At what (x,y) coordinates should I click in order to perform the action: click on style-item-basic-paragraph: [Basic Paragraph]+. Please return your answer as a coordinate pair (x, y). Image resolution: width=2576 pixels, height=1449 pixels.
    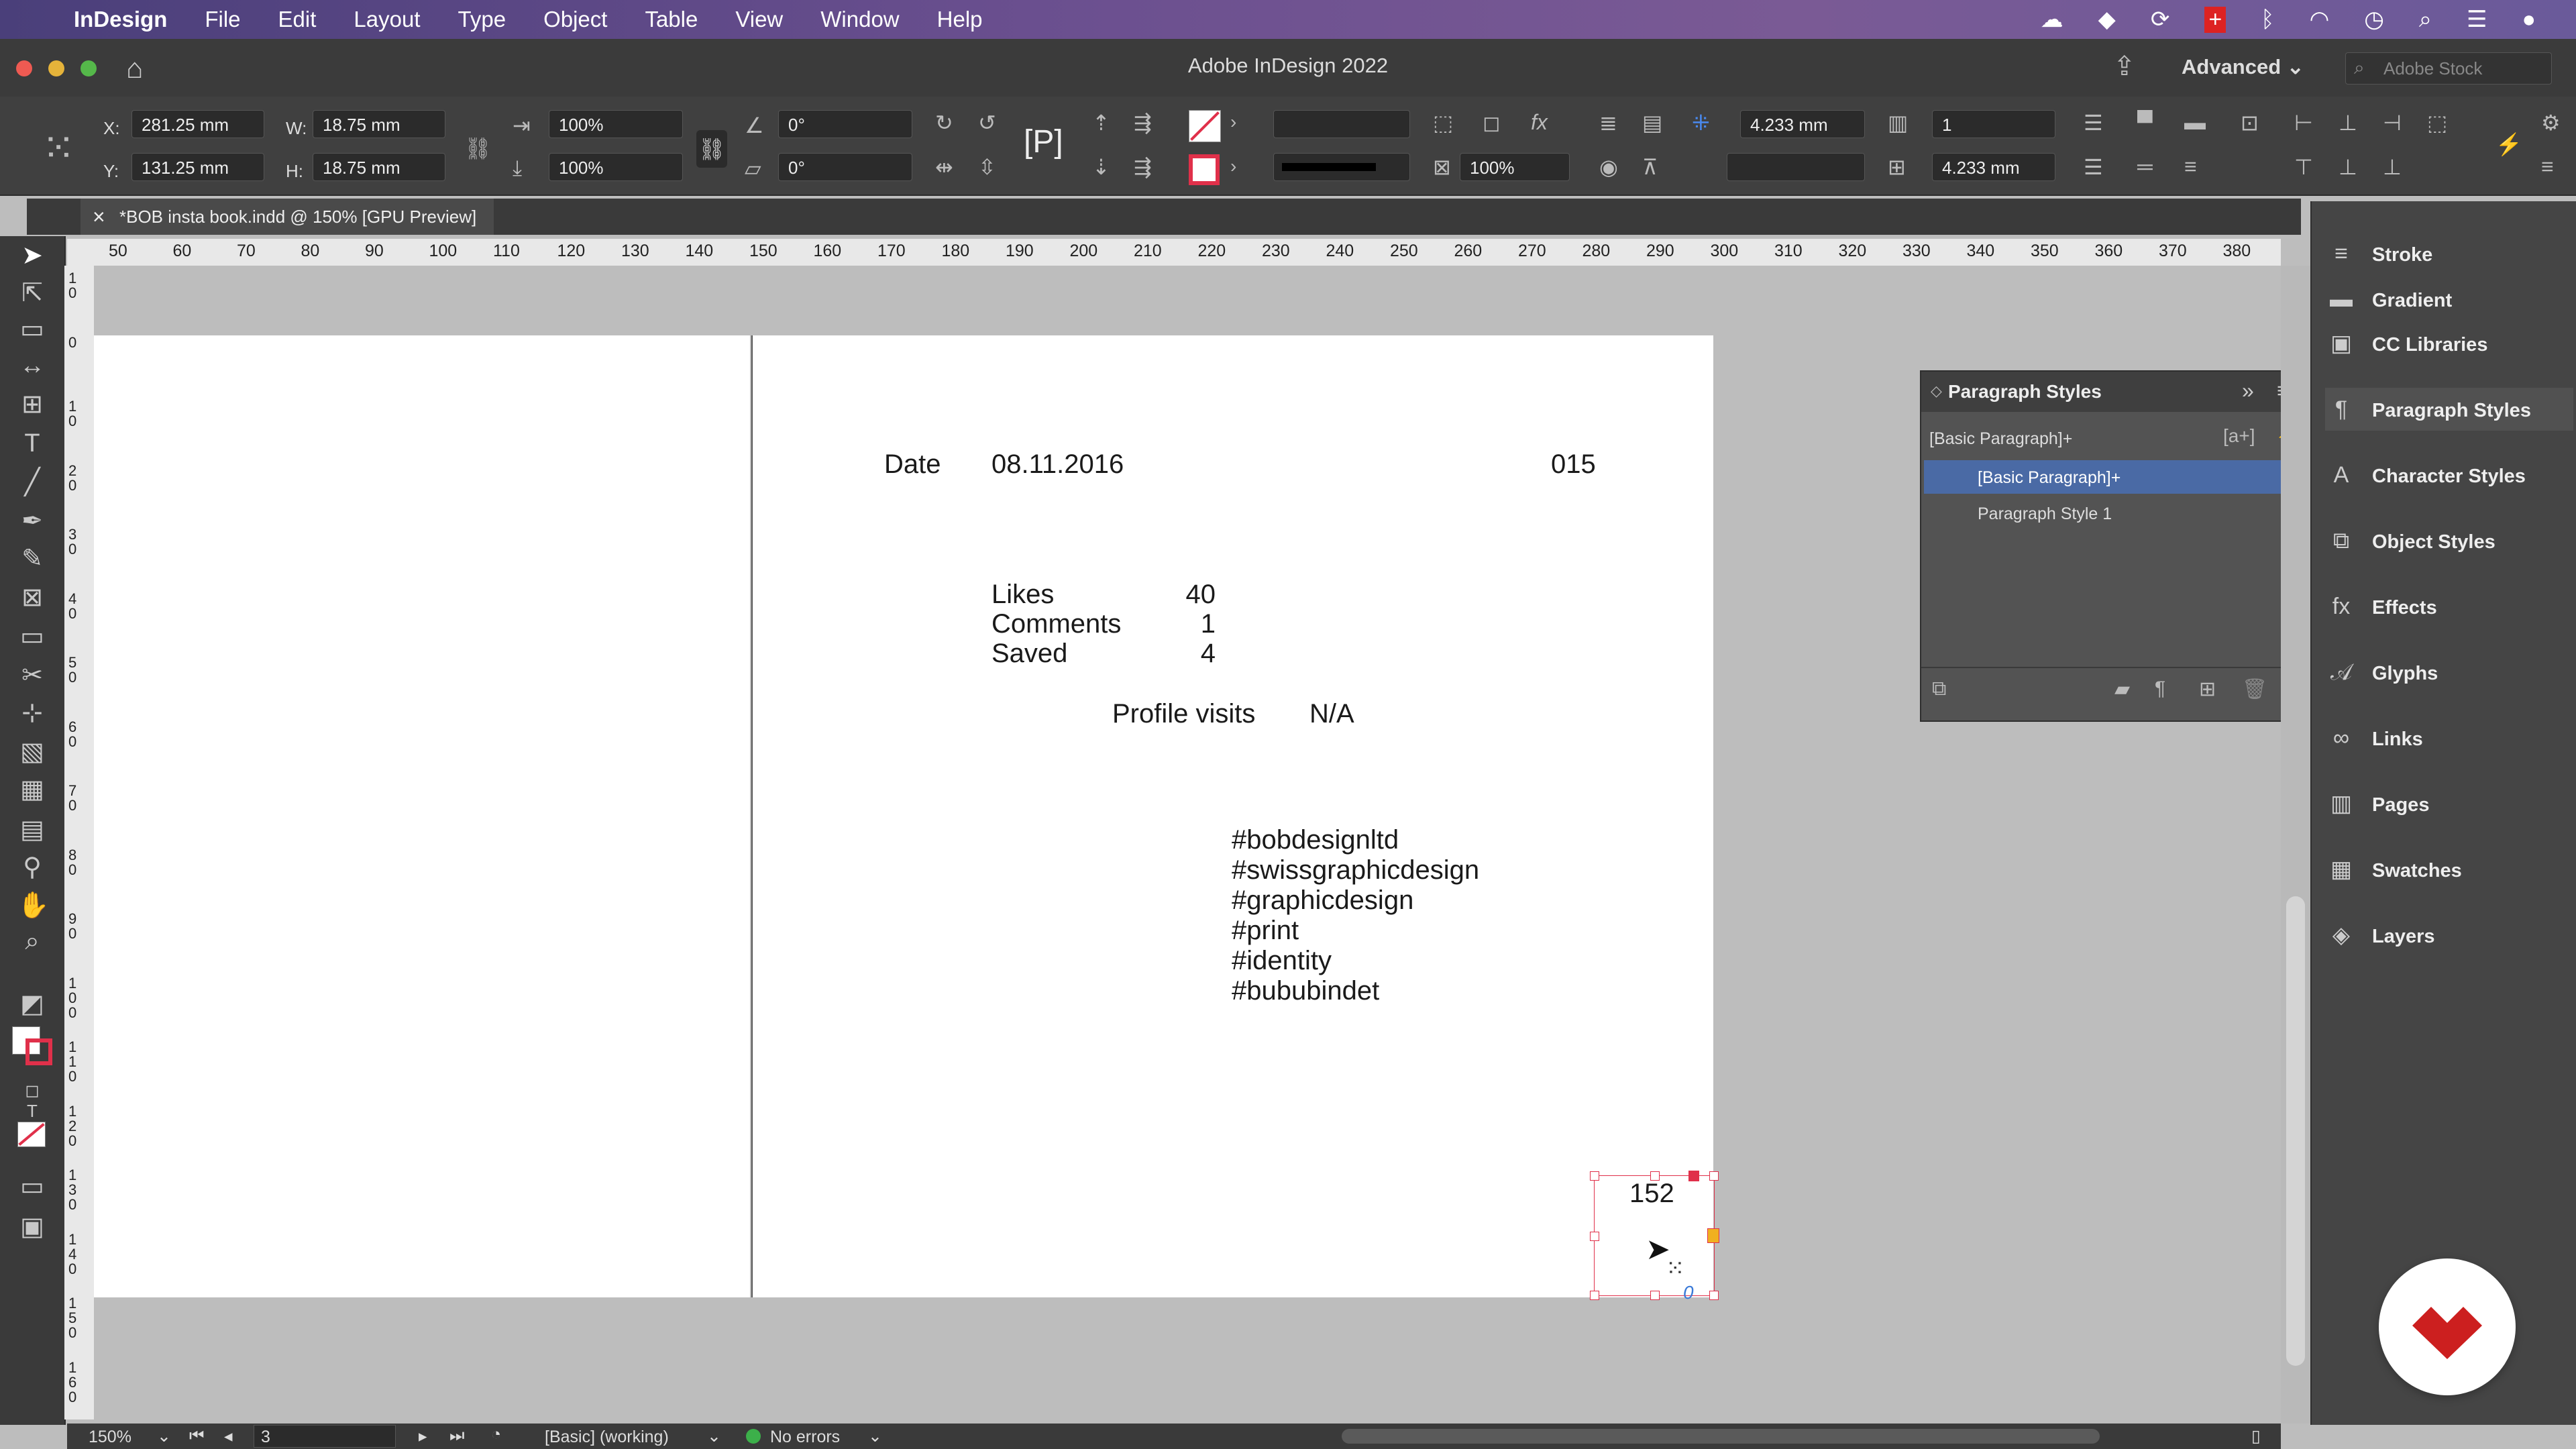
    Looking at the image, I should click on (2116, 477).